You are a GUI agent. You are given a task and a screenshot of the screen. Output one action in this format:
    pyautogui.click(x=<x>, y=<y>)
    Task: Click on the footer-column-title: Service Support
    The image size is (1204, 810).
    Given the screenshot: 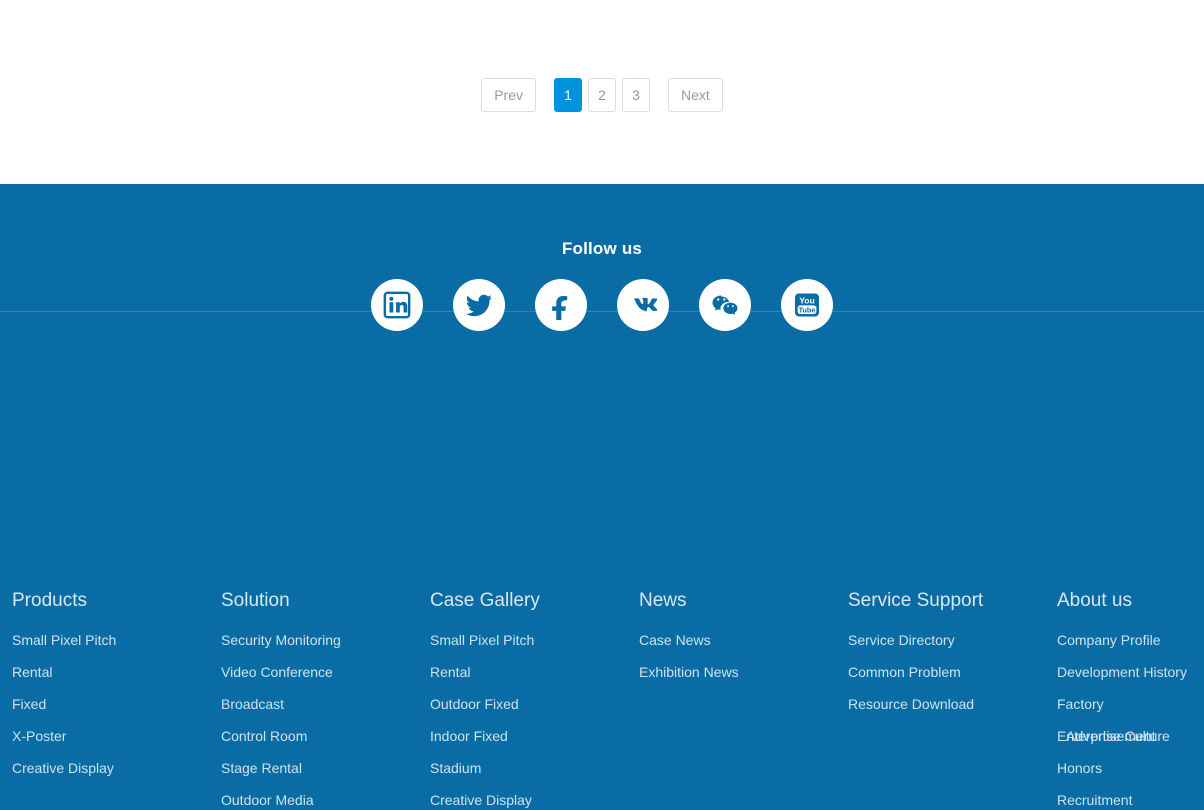 What is the action you would take?
    pyautogui.click(x=916, y=600)
    